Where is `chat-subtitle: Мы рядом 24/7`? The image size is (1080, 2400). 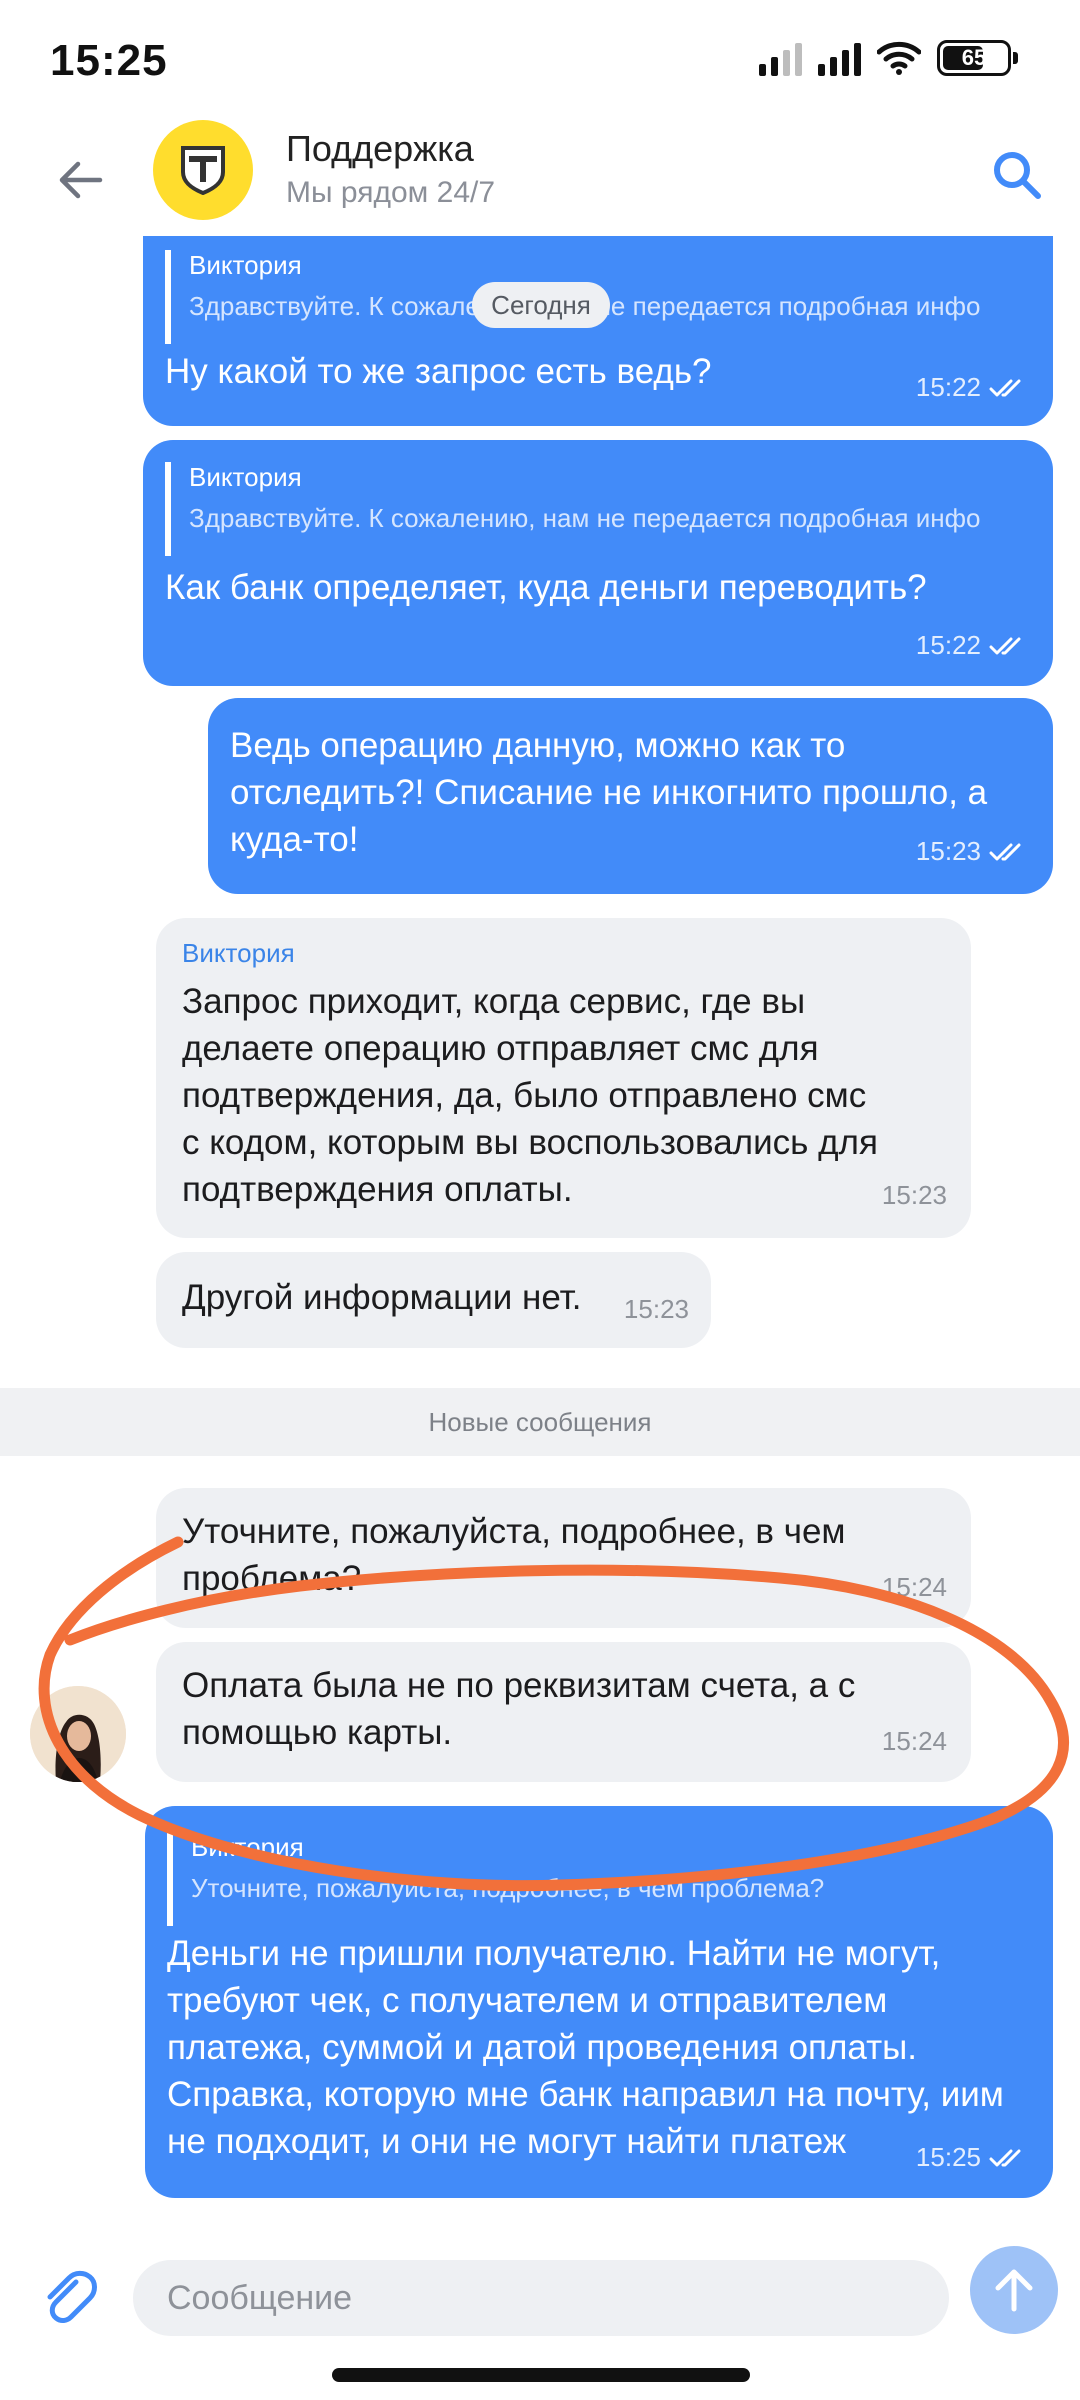 chat-subtitle: Мы рядом 24/7 is located at coordinates (391, 192).